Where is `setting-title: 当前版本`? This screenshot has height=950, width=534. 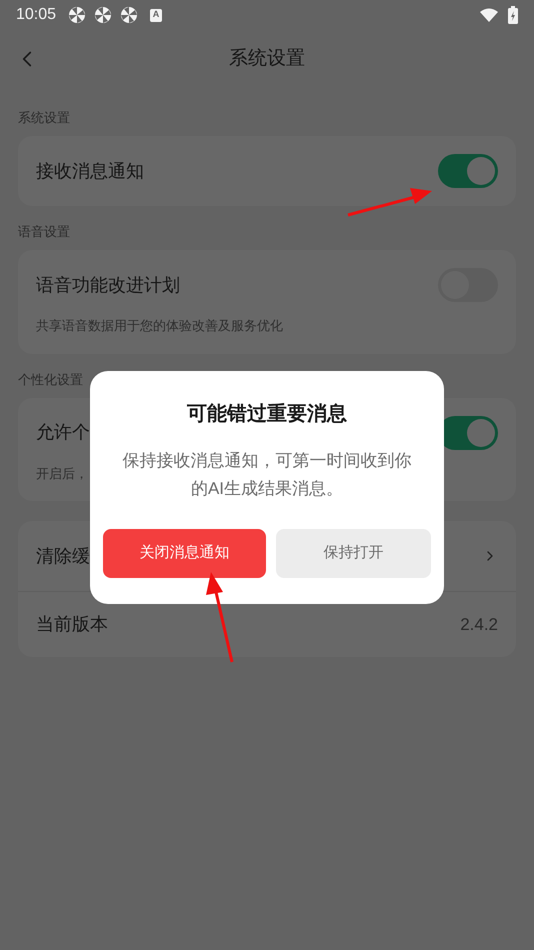 setting-title: 当前版本 is located at coordinates (72, 624).